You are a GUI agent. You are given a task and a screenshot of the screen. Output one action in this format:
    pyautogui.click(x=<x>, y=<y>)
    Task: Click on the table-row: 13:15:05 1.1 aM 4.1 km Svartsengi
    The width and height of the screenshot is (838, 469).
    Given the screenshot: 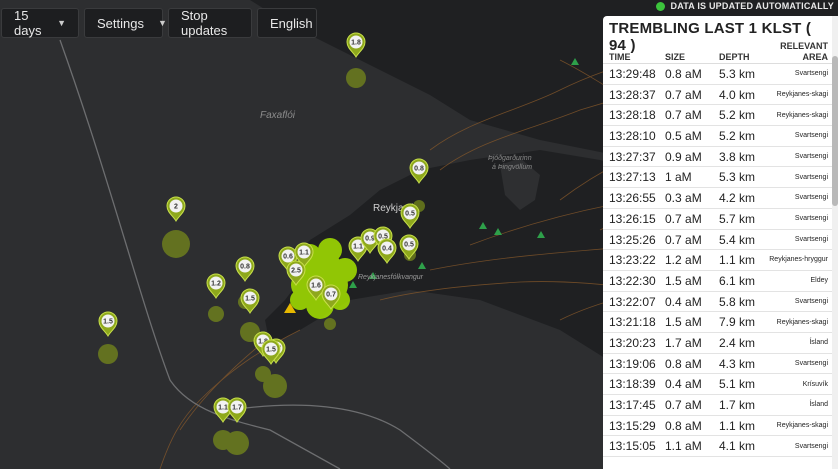 What is the action you would take?
    pyautogui.click(x=720, y=447)
    